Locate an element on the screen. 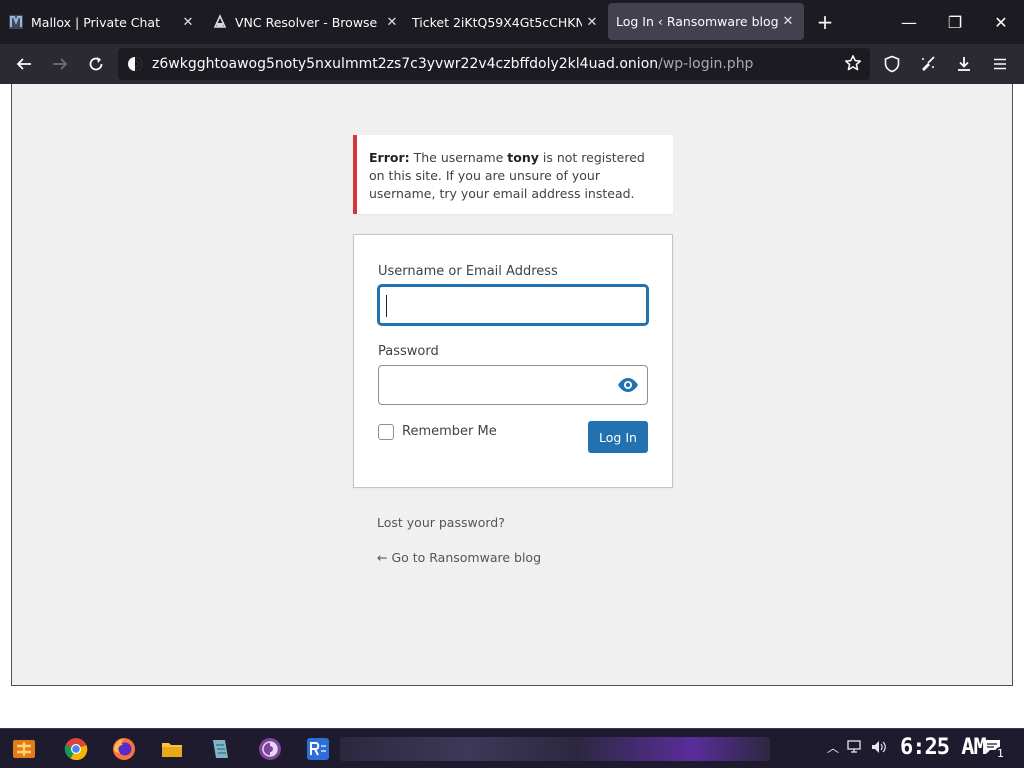 This screenshot has width=1024, height=768. forward-button is located at coordinates (60, 64).